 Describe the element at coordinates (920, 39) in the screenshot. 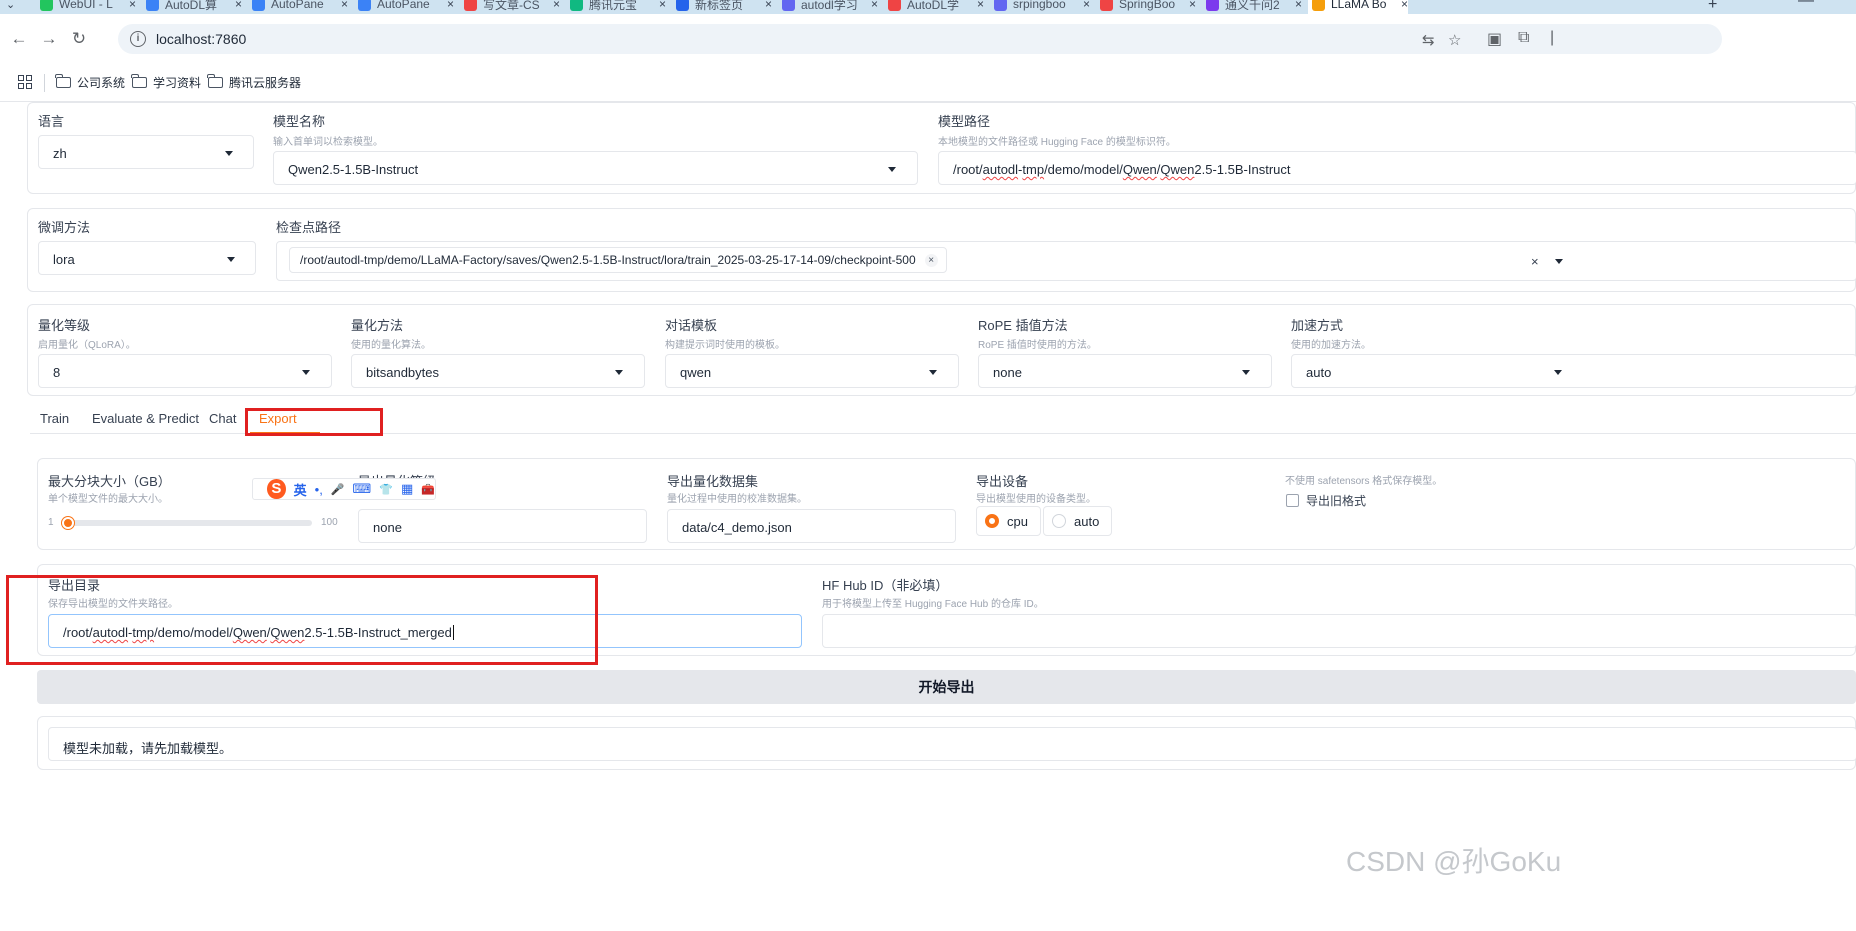

I see `address-bar: i localhost:7860 ⇆ ☆` at that location.